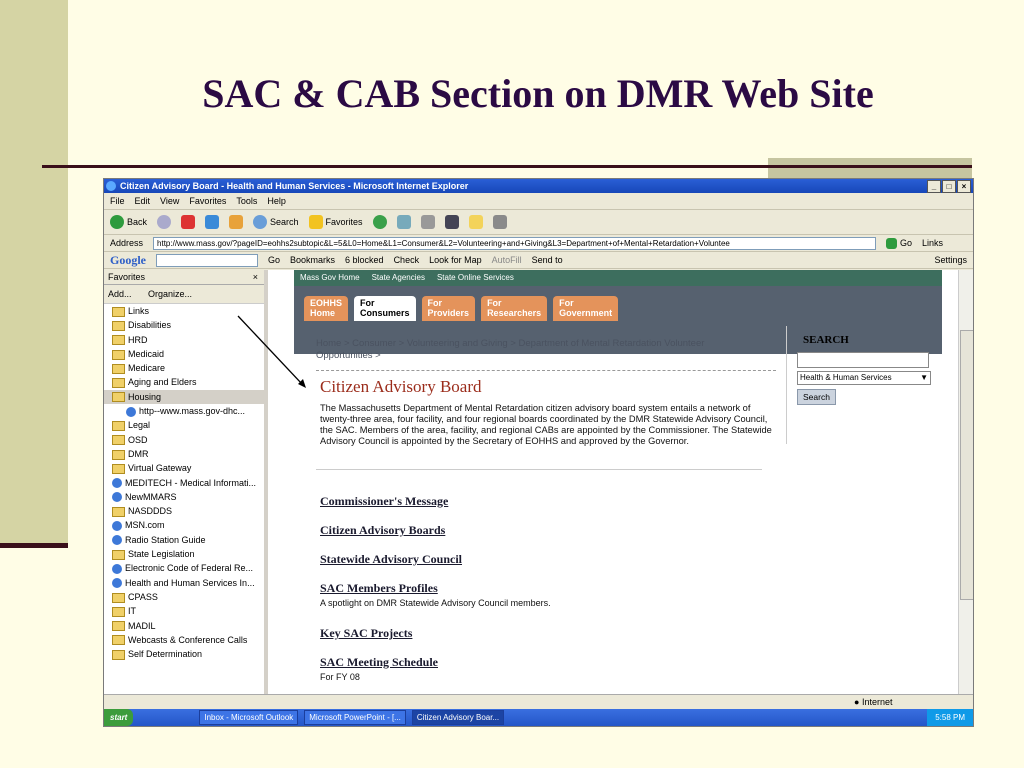  What do you see at coordinates (455, 260) in the screenshot?
I see `look-for-map-button: Look for Map` at bounding box center [455, 260].